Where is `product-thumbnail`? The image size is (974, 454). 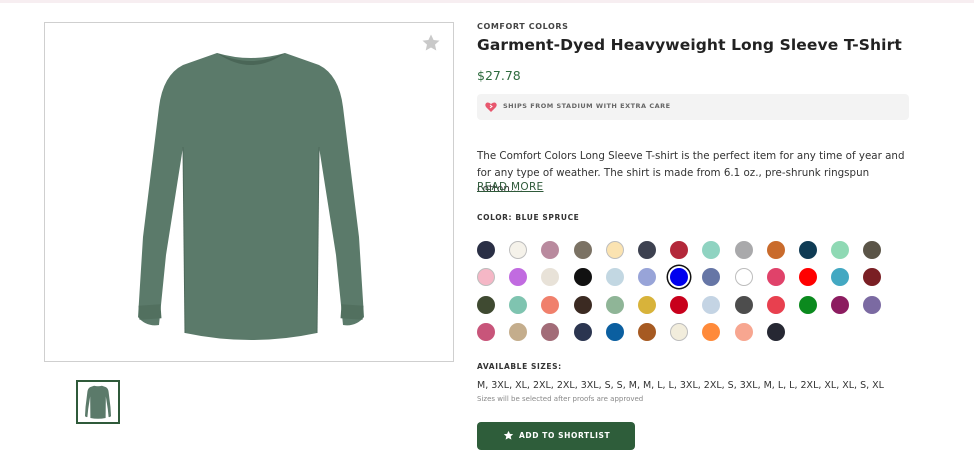
product-thumbnail is located at coordinates (98, 402).